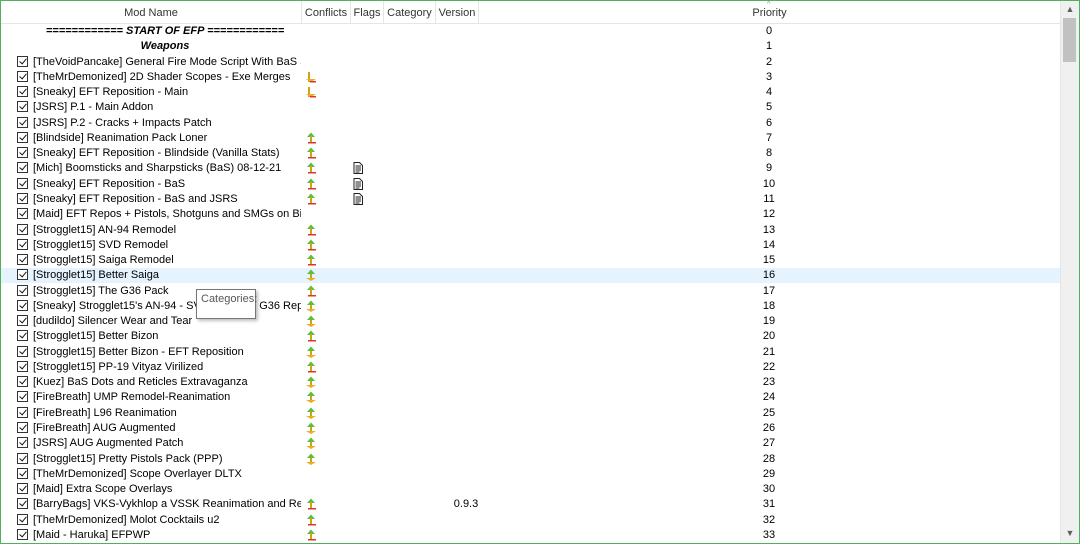 This screenshot has height=544, width=1080. What do you see at coordinates (530, 245) in the screenshot?
I see `mod-row: [Strogglet15] SVD Remodel 14` at bounding box center [530, 245].